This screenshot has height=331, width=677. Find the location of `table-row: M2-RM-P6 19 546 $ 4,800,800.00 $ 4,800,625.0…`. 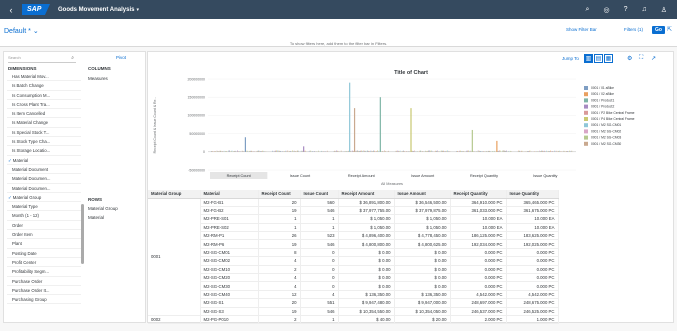

table-row: M2-RM-P6 19 546 $ 4,800,800.00 $ 4,800,625.0… is located at coordinates (353, 244).